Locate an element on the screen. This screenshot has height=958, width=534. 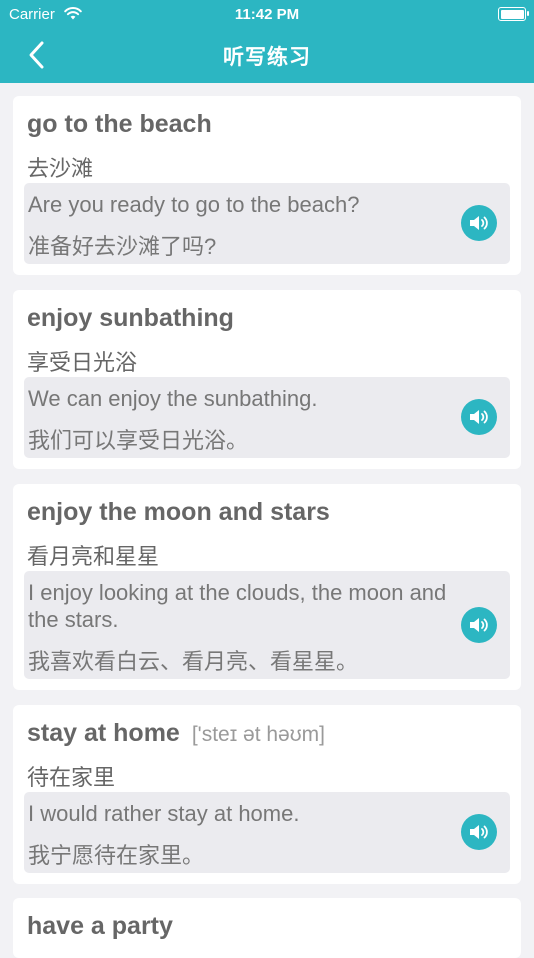
nav-bar: Carrier 11:42 PM 听写练习 is located at coordinates (267, 41).